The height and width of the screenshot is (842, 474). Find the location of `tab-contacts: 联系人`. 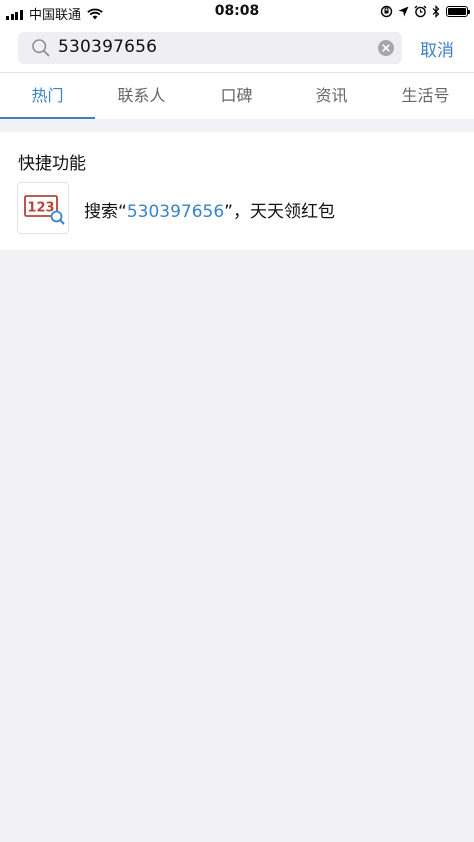

tab-contacts: 联系人 is located at coordinates (141, 96).